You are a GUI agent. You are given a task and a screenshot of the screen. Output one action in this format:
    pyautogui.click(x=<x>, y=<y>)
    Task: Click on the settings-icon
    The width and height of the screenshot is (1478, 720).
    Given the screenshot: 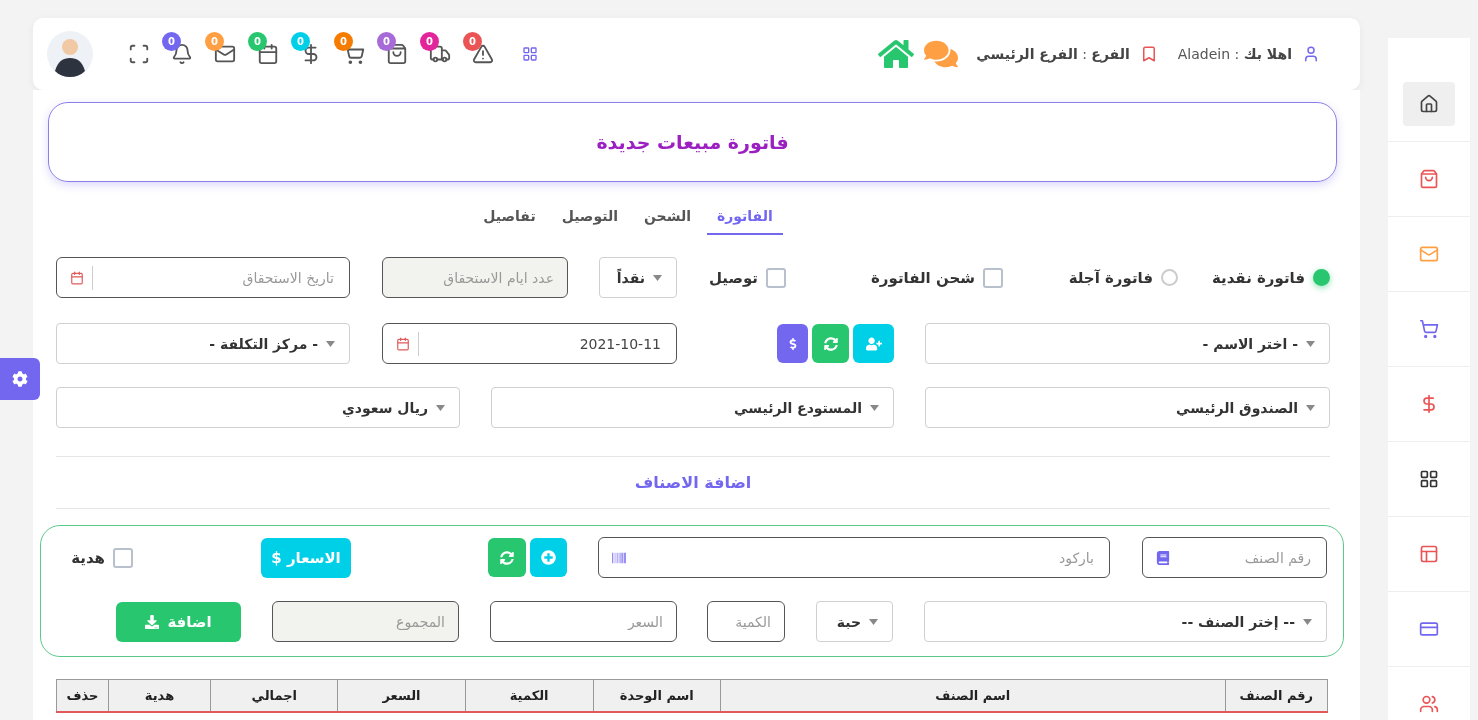 What is the action you would take?
    pyautogui.click(x=20, y=379)
    